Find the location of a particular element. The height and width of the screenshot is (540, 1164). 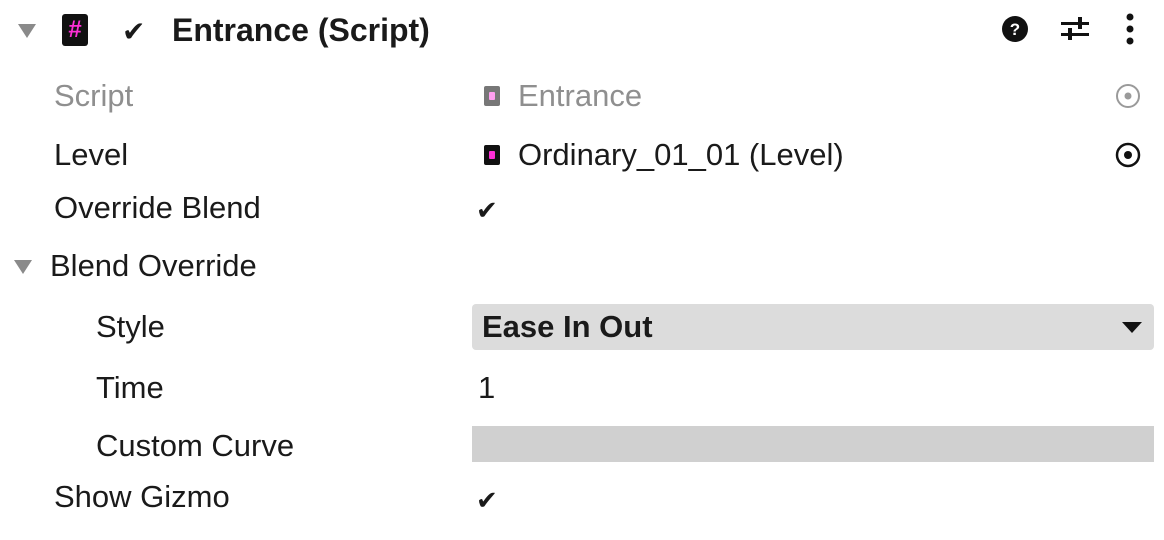

preset-sliders-icon is located at coordinates (1075, 29).